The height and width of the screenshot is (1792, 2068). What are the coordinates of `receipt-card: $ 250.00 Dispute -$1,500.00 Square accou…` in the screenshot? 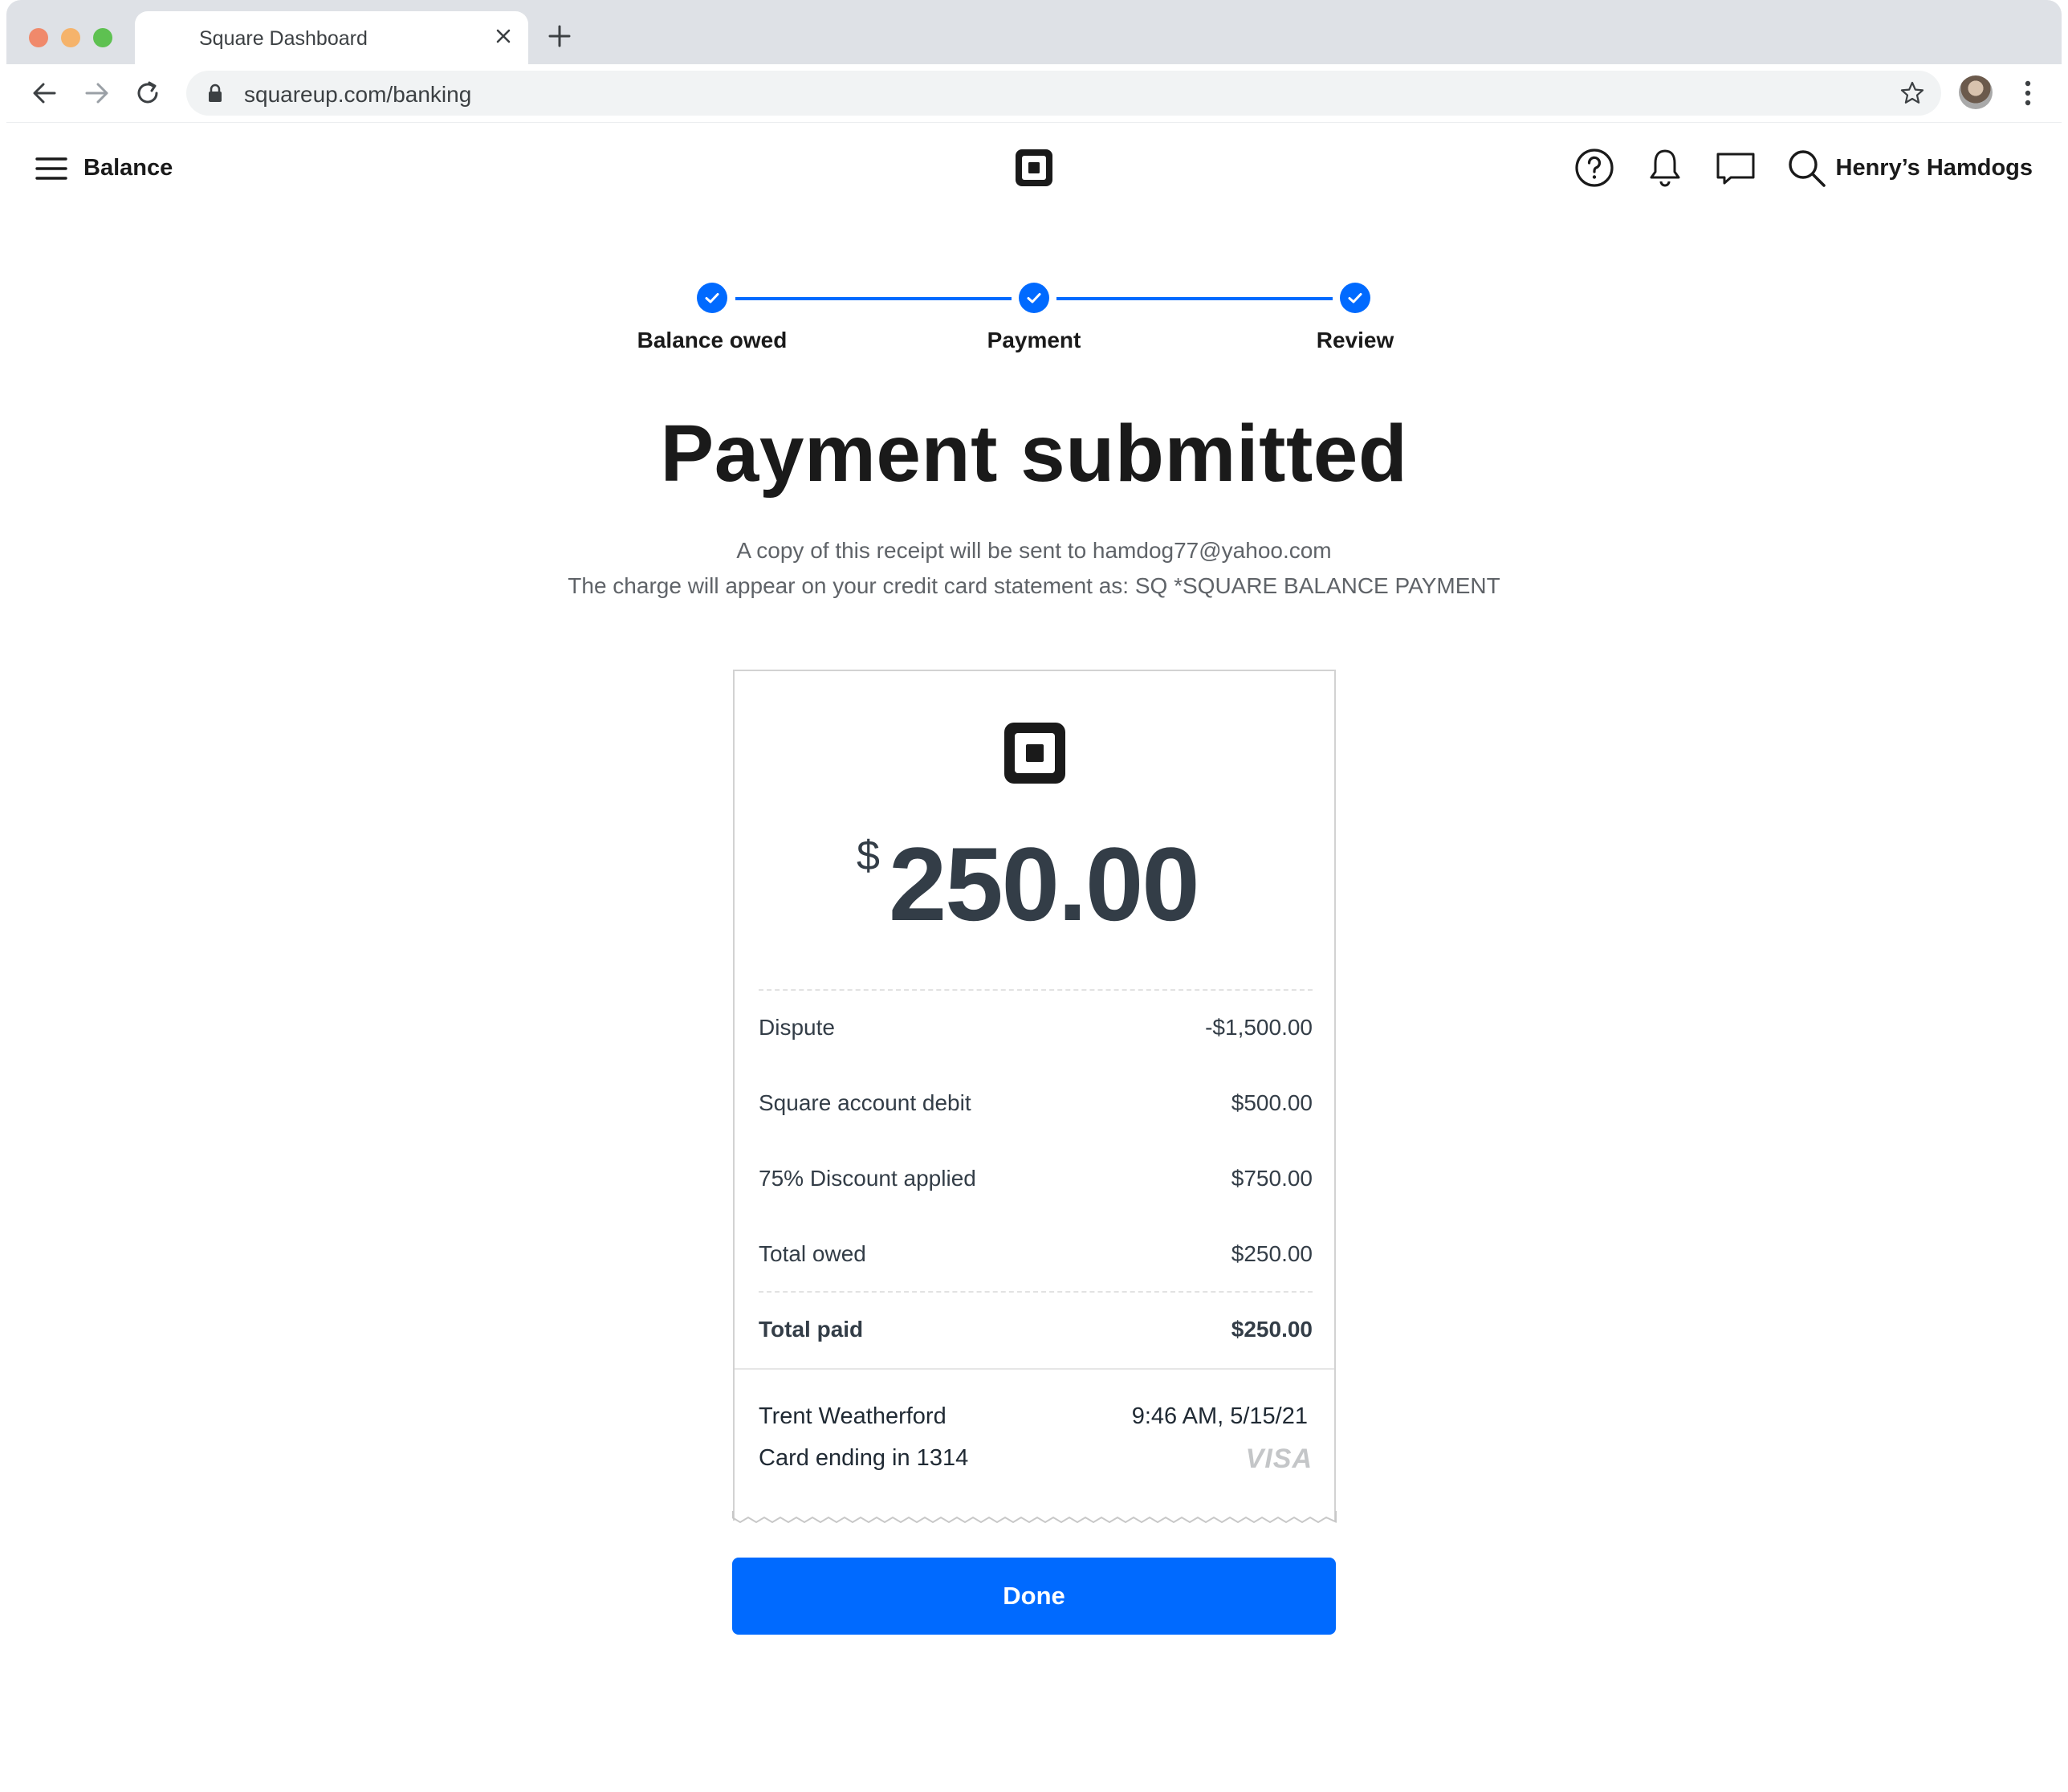 It's located at (1034, 1095).